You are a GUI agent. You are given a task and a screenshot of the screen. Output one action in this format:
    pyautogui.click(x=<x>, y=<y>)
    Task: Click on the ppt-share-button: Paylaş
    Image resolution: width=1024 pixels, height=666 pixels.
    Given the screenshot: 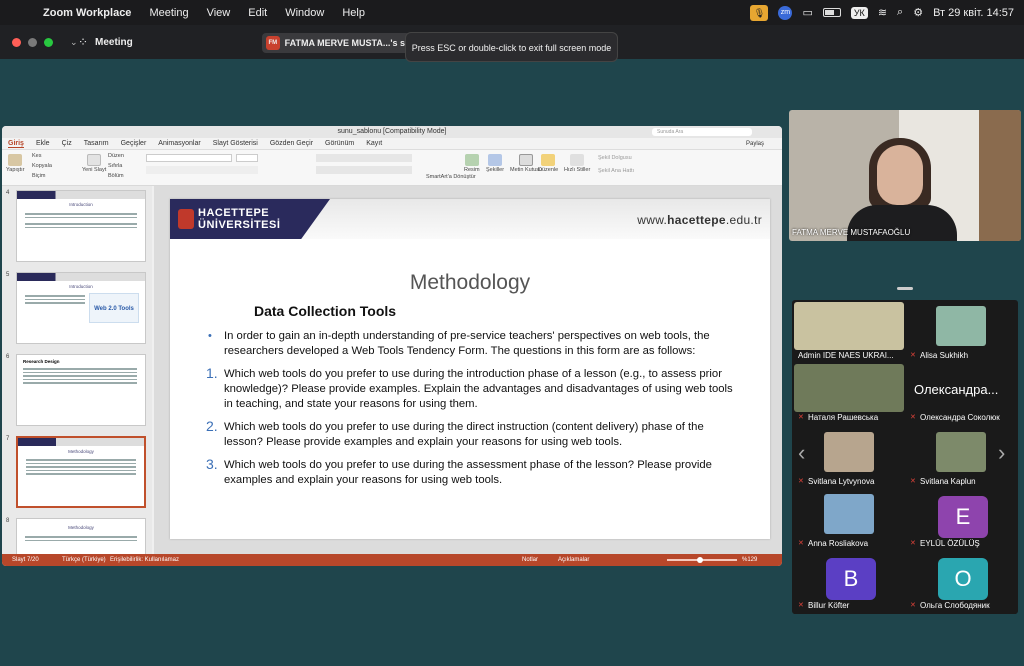 What is the action you would take?
    pyautogui.click(x=755, y=144)
    